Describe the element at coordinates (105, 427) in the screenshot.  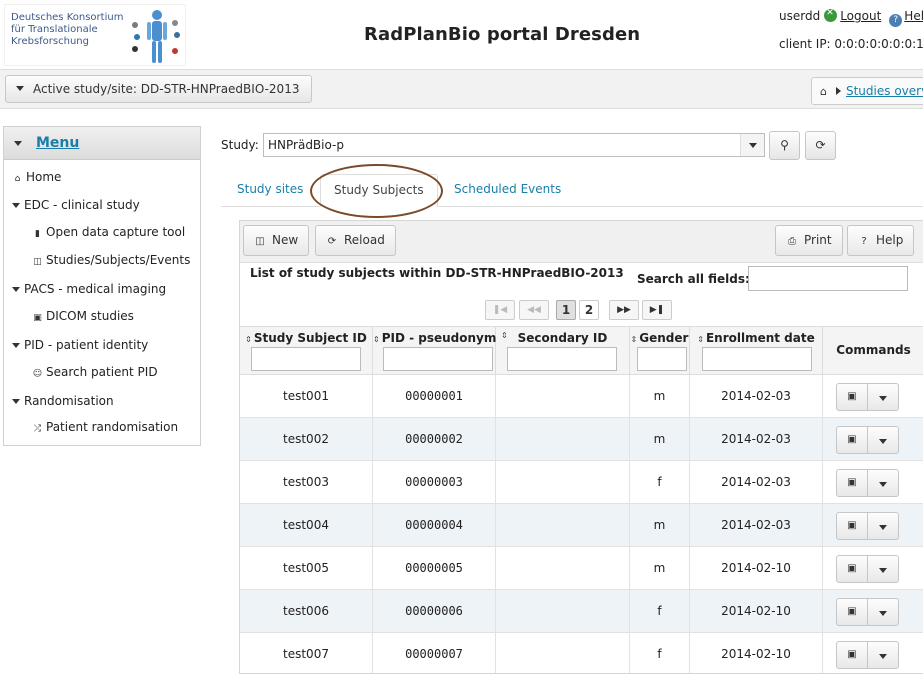
I see `menu-item-patient-randomisation: ⤮ Patient randomisation` at that location.